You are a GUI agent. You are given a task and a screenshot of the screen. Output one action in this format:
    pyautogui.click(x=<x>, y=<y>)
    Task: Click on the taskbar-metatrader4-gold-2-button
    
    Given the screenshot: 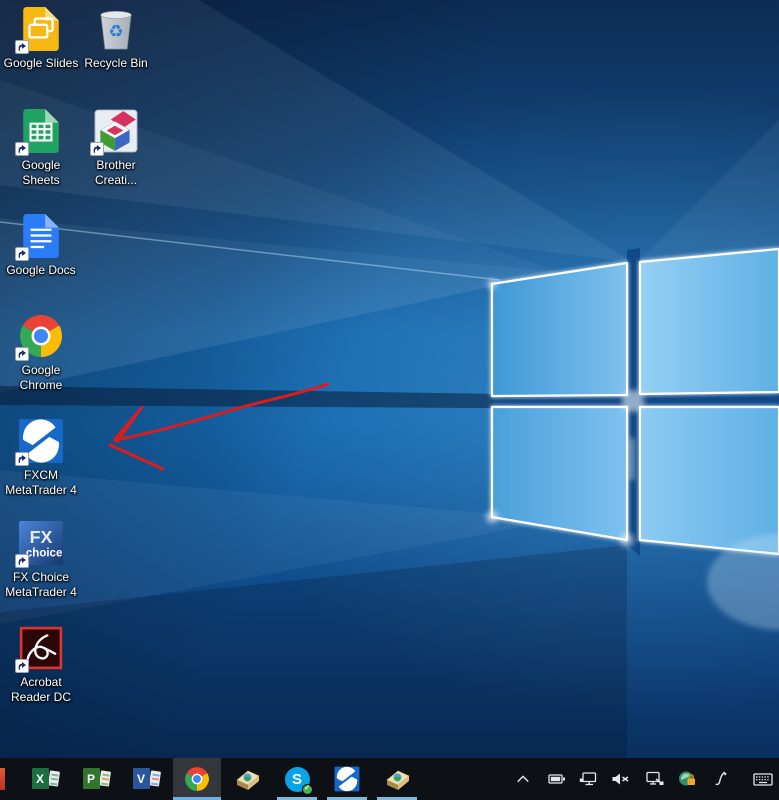 What is the action you would take?
    pyautogui.click(x=397, y=779)
    